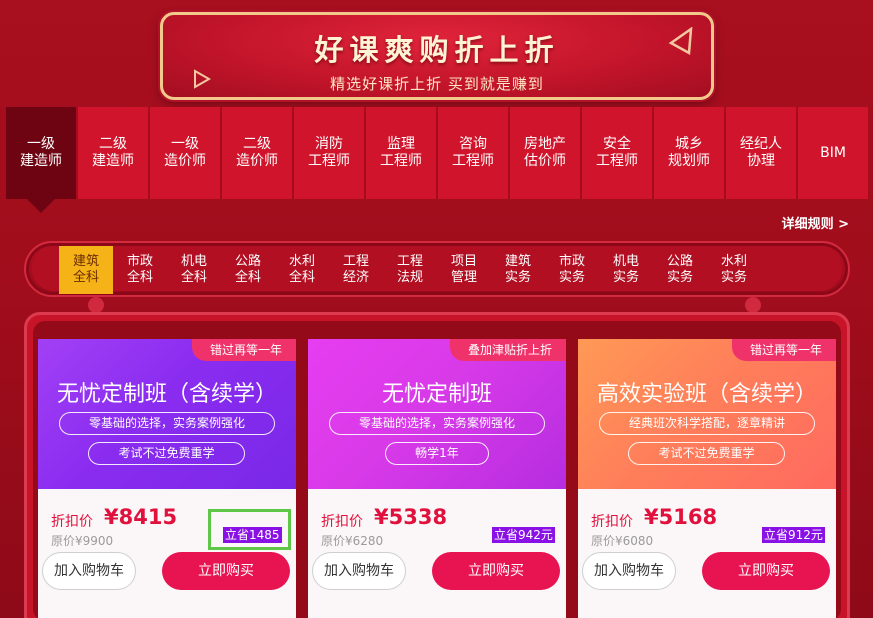 Image resolution: width=873 pixels, height=618 pixels. I want to click on tab-label-line1: 消防, so click(329, 144).